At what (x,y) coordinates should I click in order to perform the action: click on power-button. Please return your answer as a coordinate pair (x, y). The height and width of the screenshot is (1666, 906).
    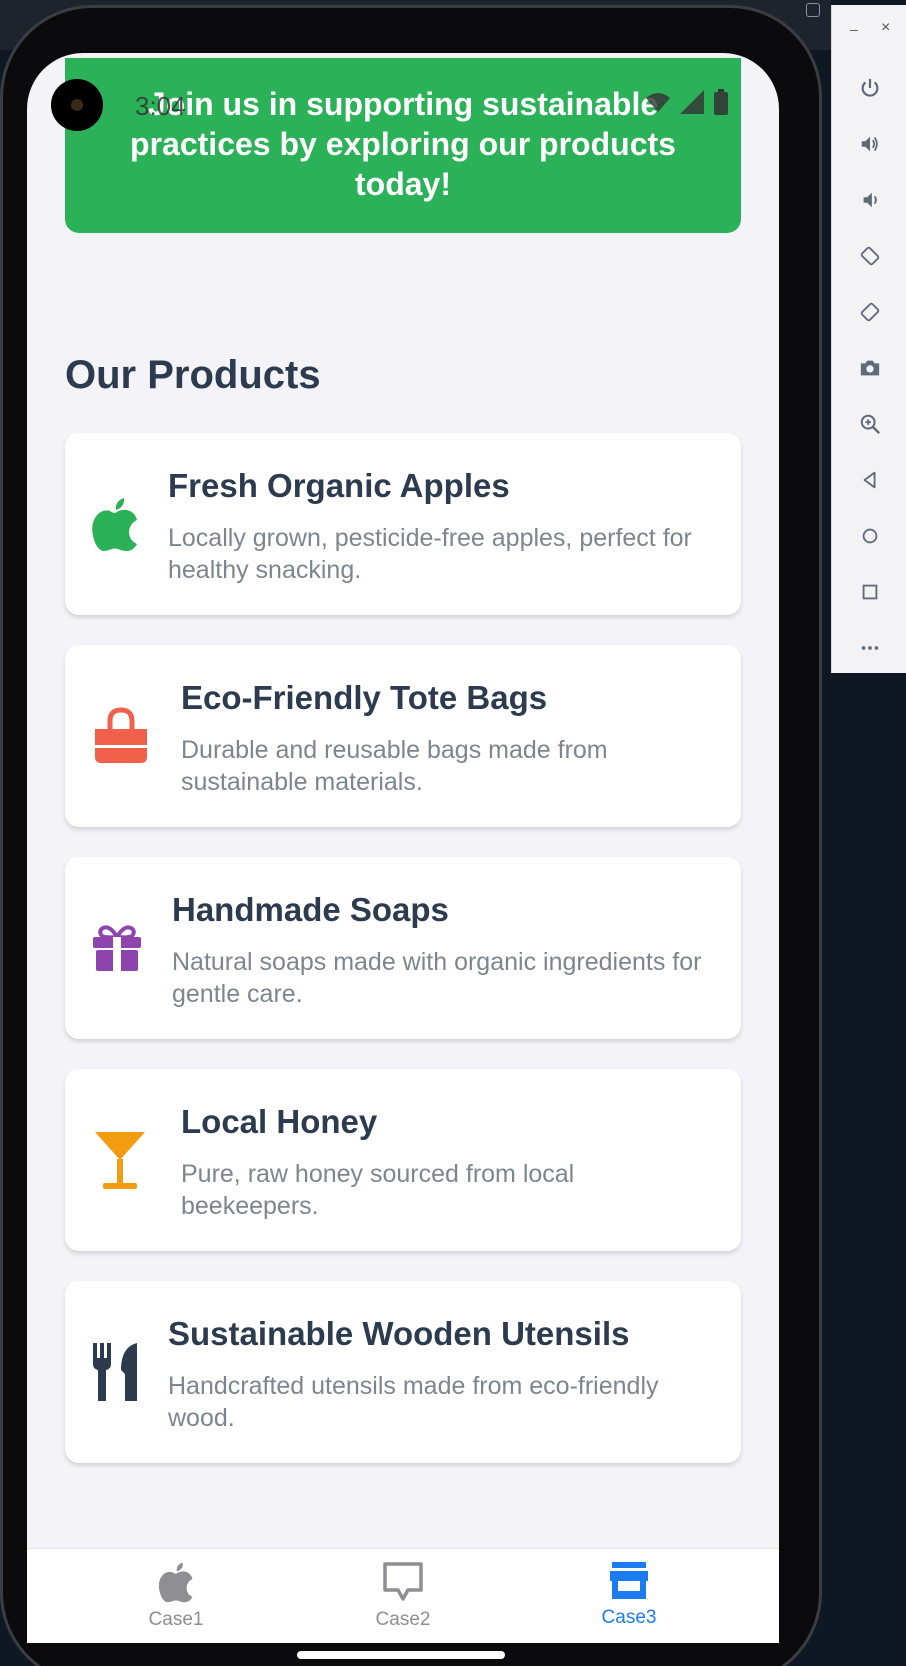
    Looking at the image, I should click on (869, 88).